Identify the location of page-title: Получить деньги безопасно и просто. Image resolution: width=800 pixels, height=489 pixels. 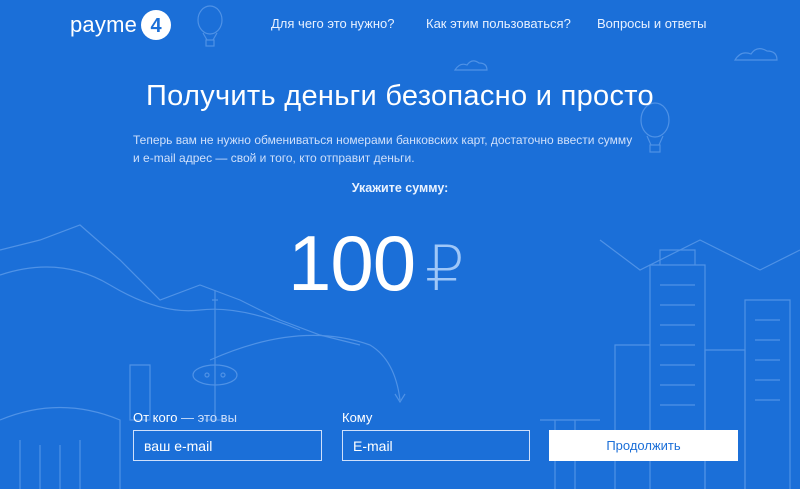
(400, 96).